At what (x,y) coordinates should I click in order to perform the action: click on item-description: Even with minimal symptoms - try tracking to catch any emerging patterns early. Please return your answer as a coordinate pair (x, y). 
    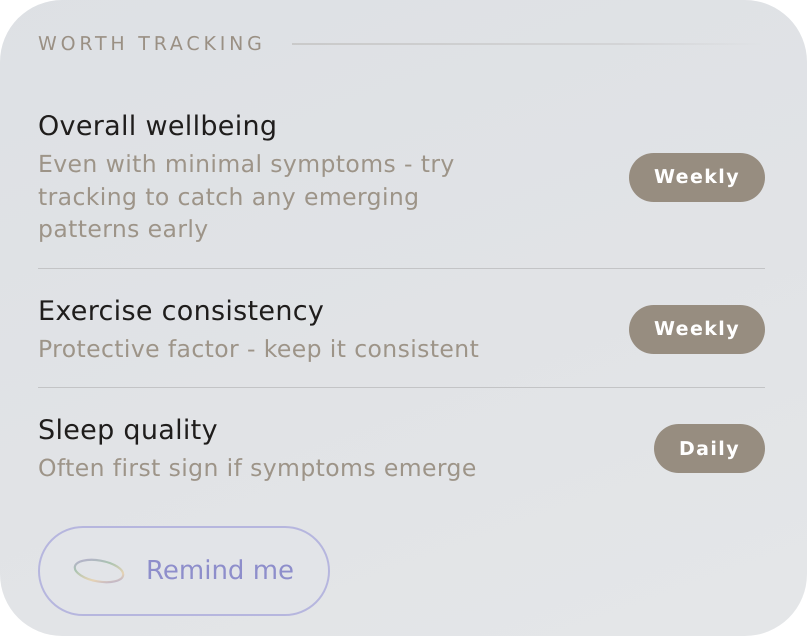
    Looking at the image, I should click on (247, 197).